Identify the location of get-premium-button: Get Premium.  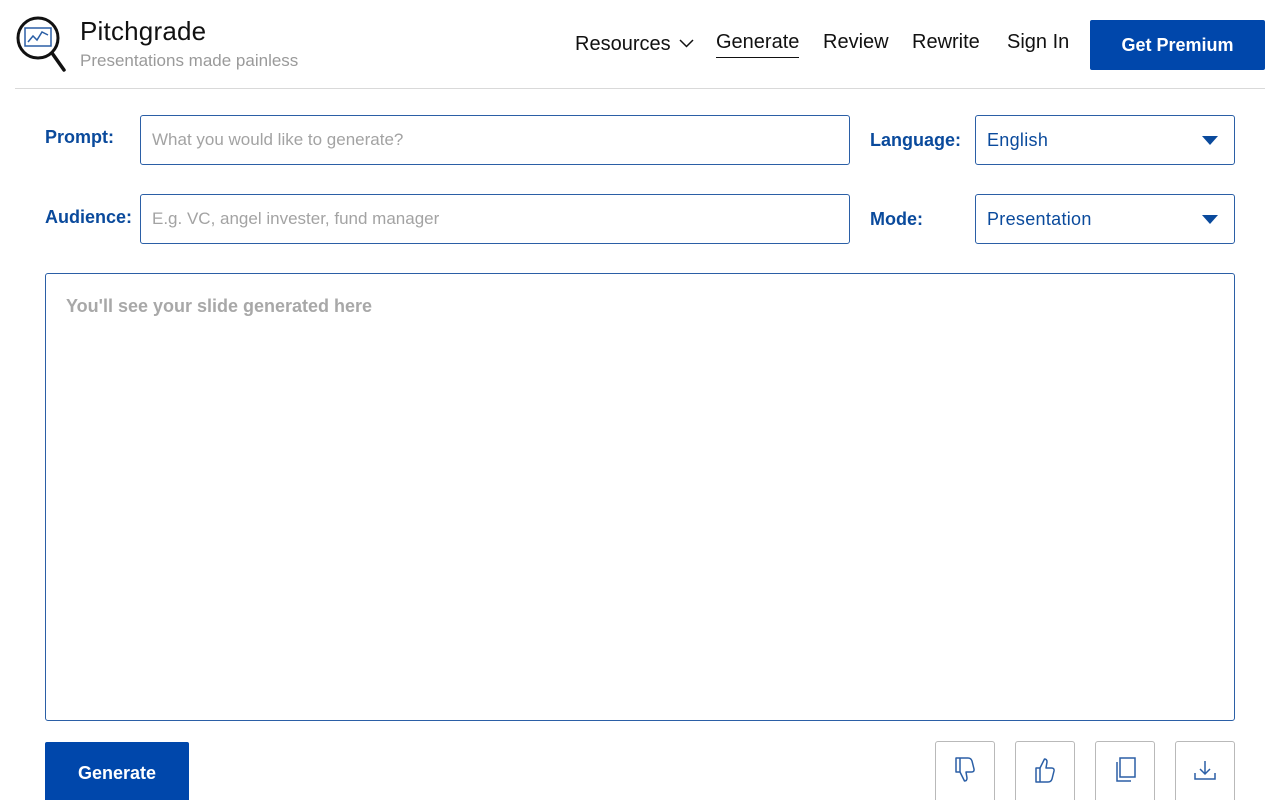
(1177, 45).